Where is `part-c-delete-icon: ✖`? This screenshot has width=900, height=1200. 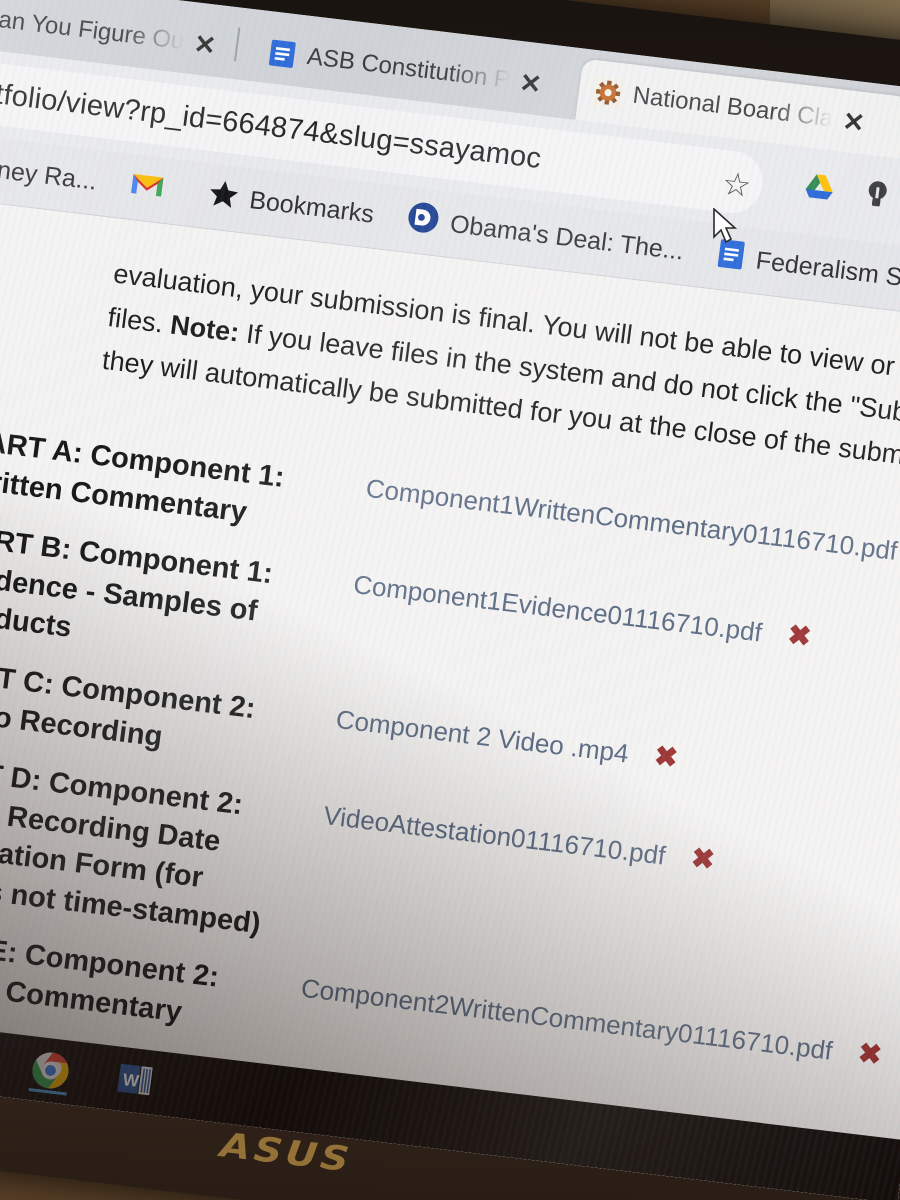 part-c-delete-icon: ✖ is located at coordinates (665, 757).